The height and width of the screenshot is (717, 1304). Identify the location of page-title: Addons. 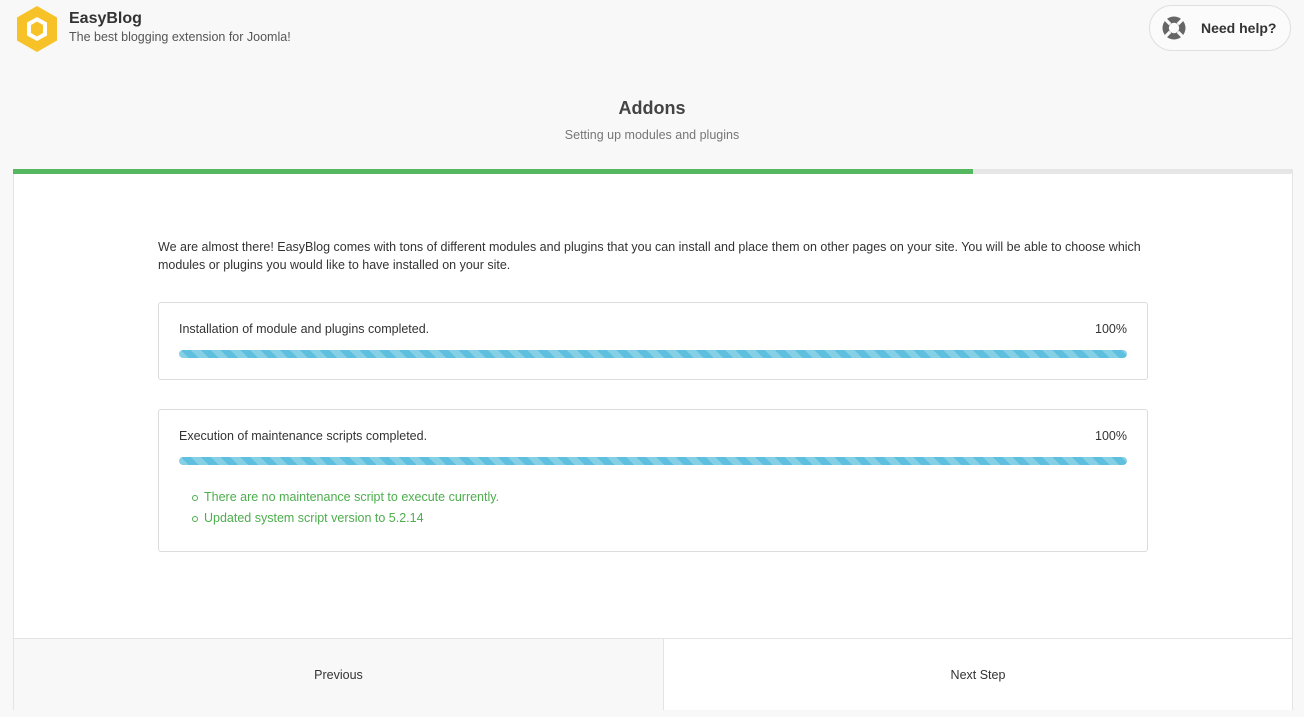
(652, 108).